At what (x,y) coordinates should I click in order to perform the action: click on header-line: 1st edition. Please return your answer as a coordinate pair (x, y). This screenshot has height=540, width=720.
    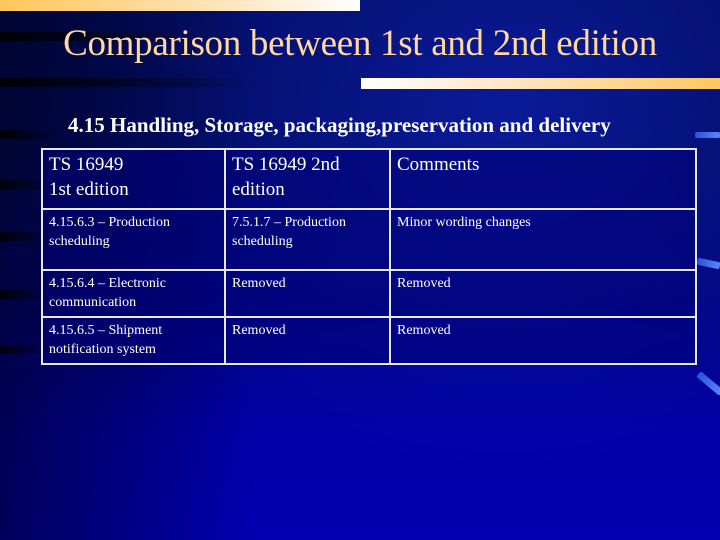
    Looking at the image, I should click on (89, 189).